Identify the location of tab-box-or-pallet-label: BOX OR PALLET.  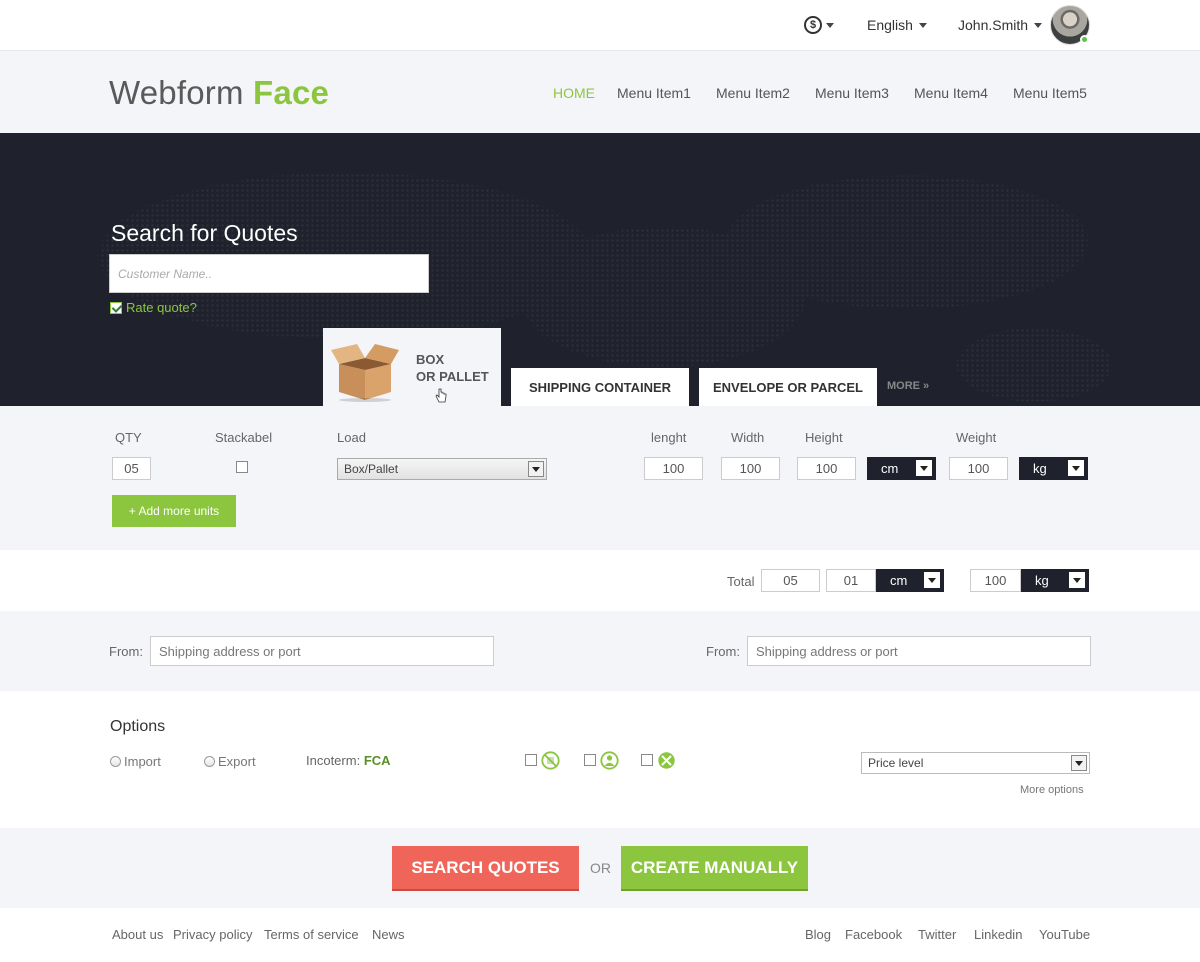
(452, 368).